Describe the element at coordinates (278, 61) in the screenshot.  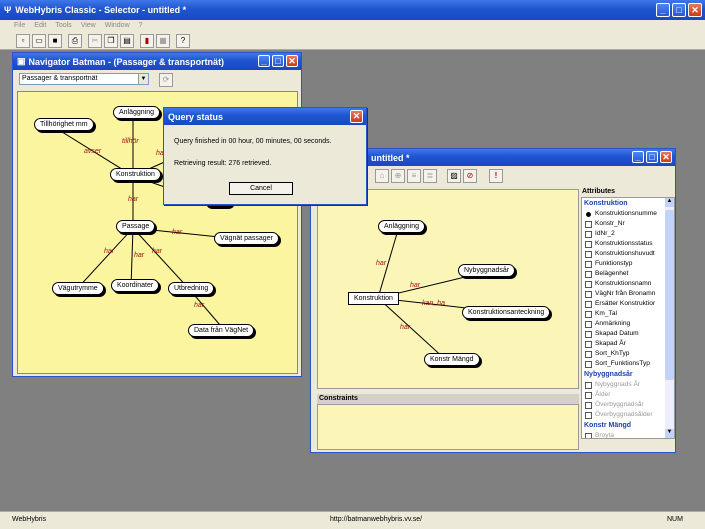
I see `nav-maximize-button: □` at that location.